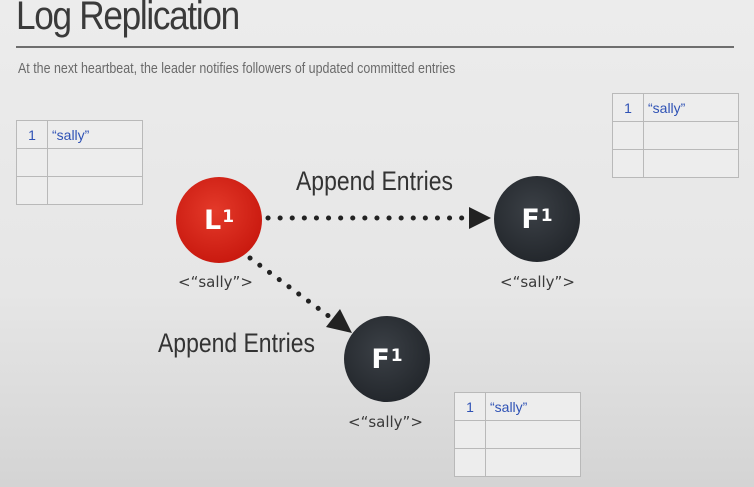  I want to click on follower-a-value: <“sally”>, so click(537, 282).